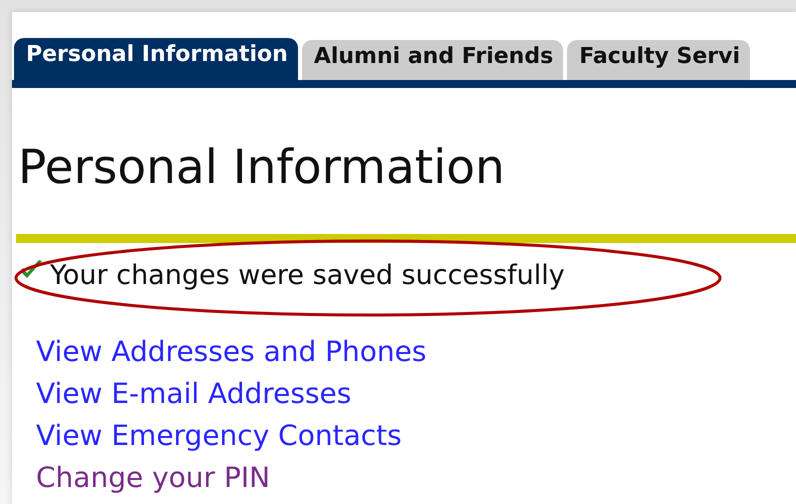 The image size is (796, 504). I want to click on success-message: Your changes were saved successfully, so click(307, 275).